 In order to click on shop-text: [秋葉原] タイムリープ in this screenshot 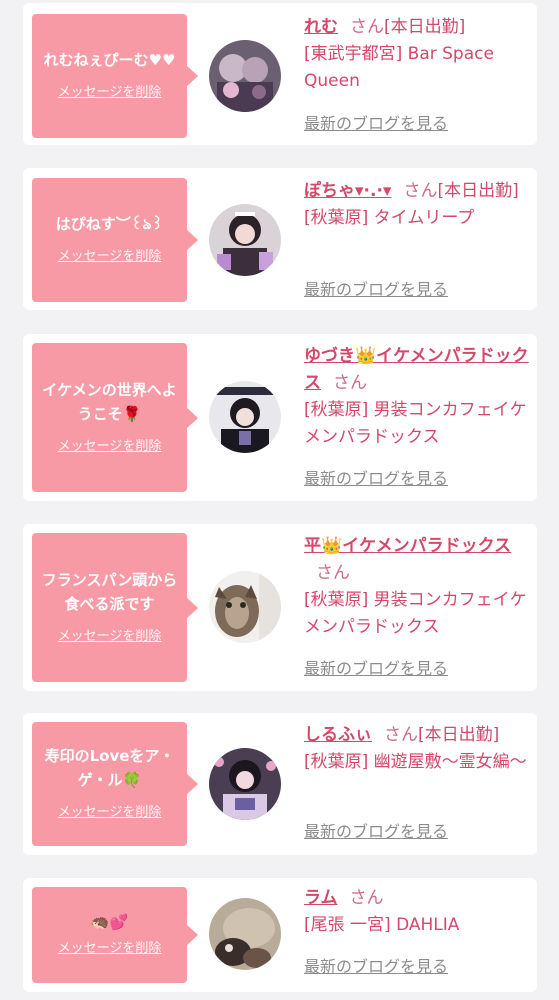, I will do `click(389, 218)`.